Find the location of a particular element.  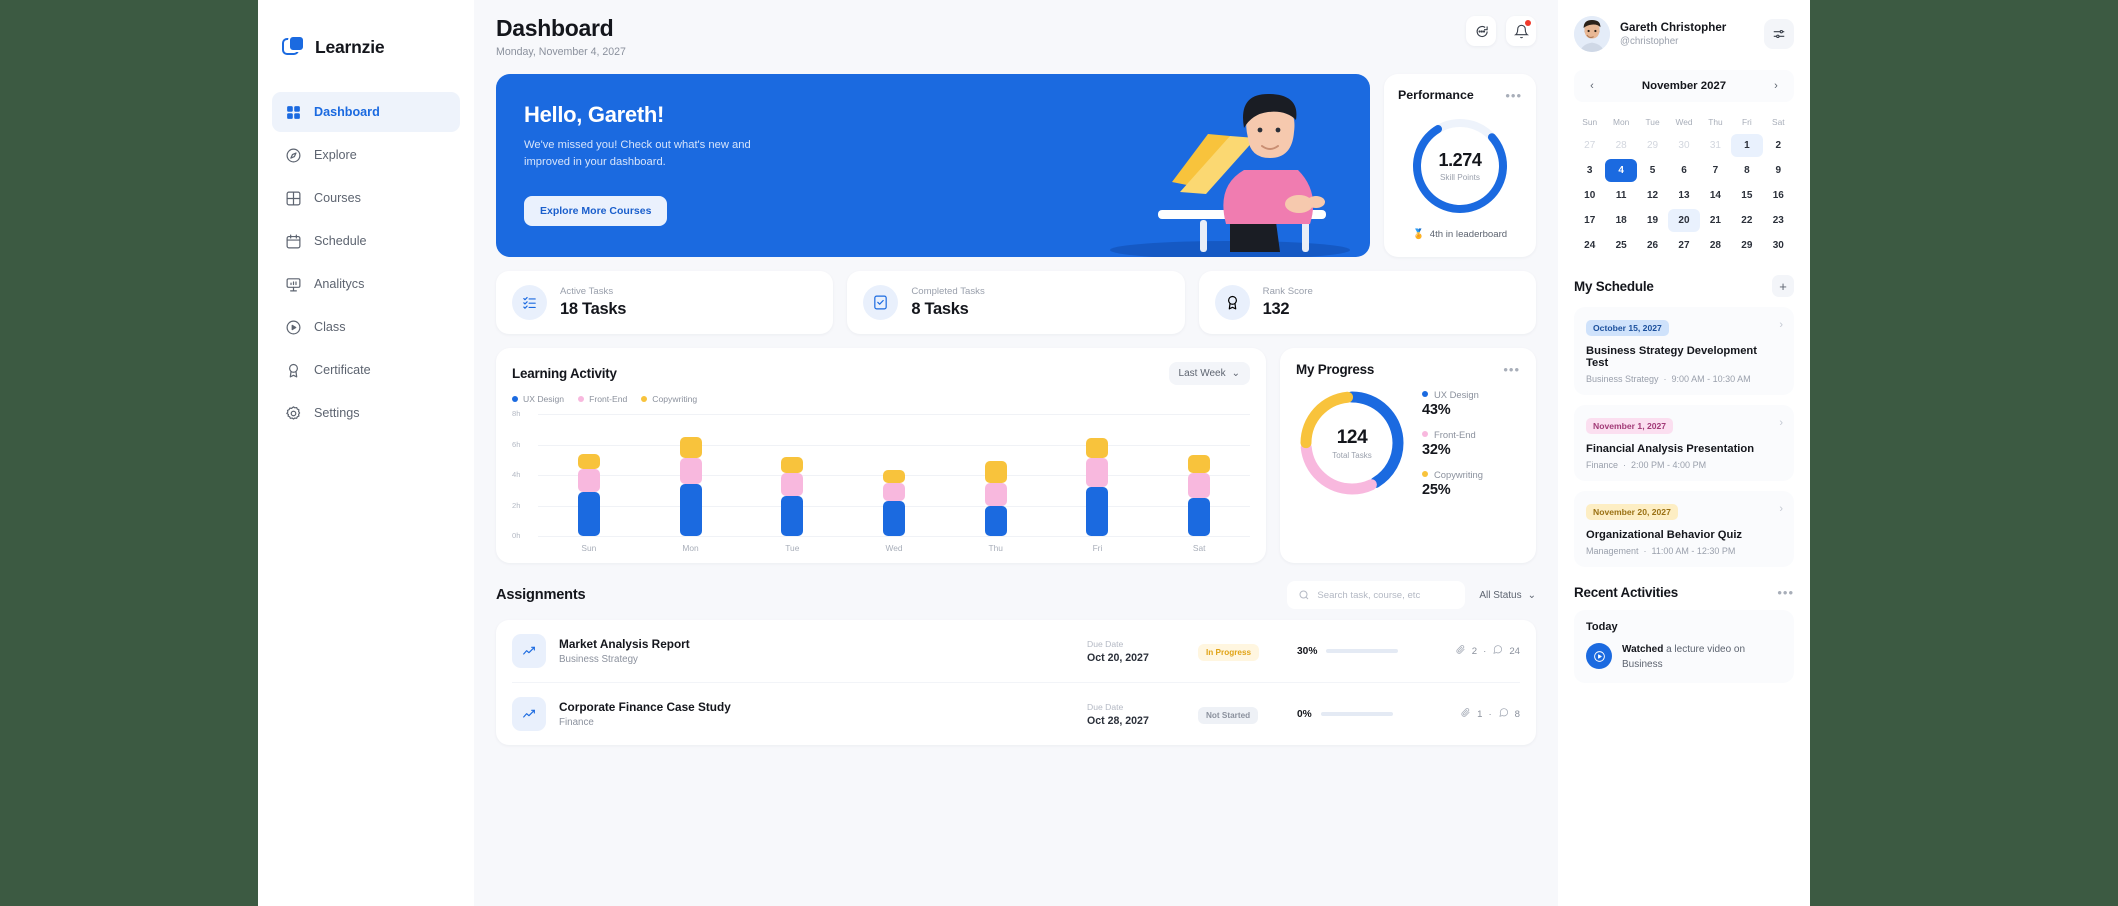

sidebar-item-analitycs: Analitycs is located at coordinates (366, 284).